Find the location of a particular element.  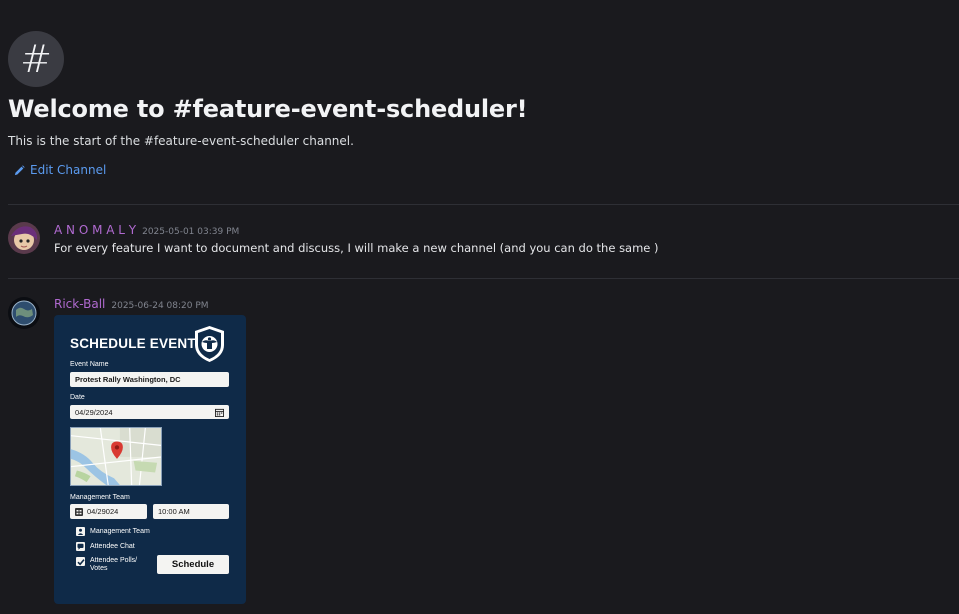

message-header: Rick-Ball 2025-06-24 08:20 PM is located at coordinates (131, 304).